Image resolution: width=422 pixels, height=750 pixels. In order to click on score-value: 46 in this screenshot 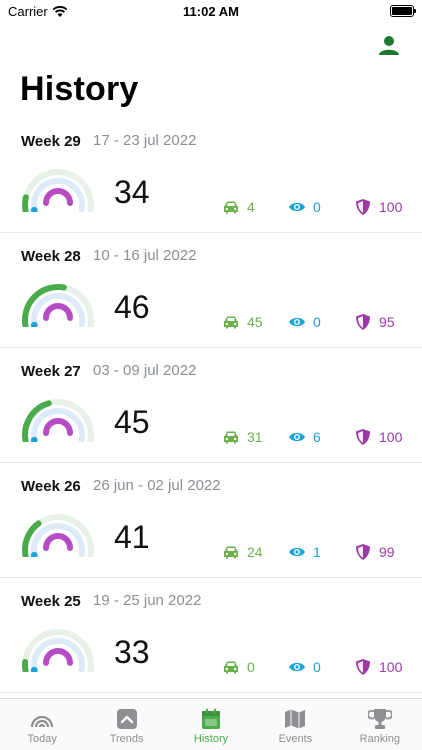, I will do `click(132, 307)`.